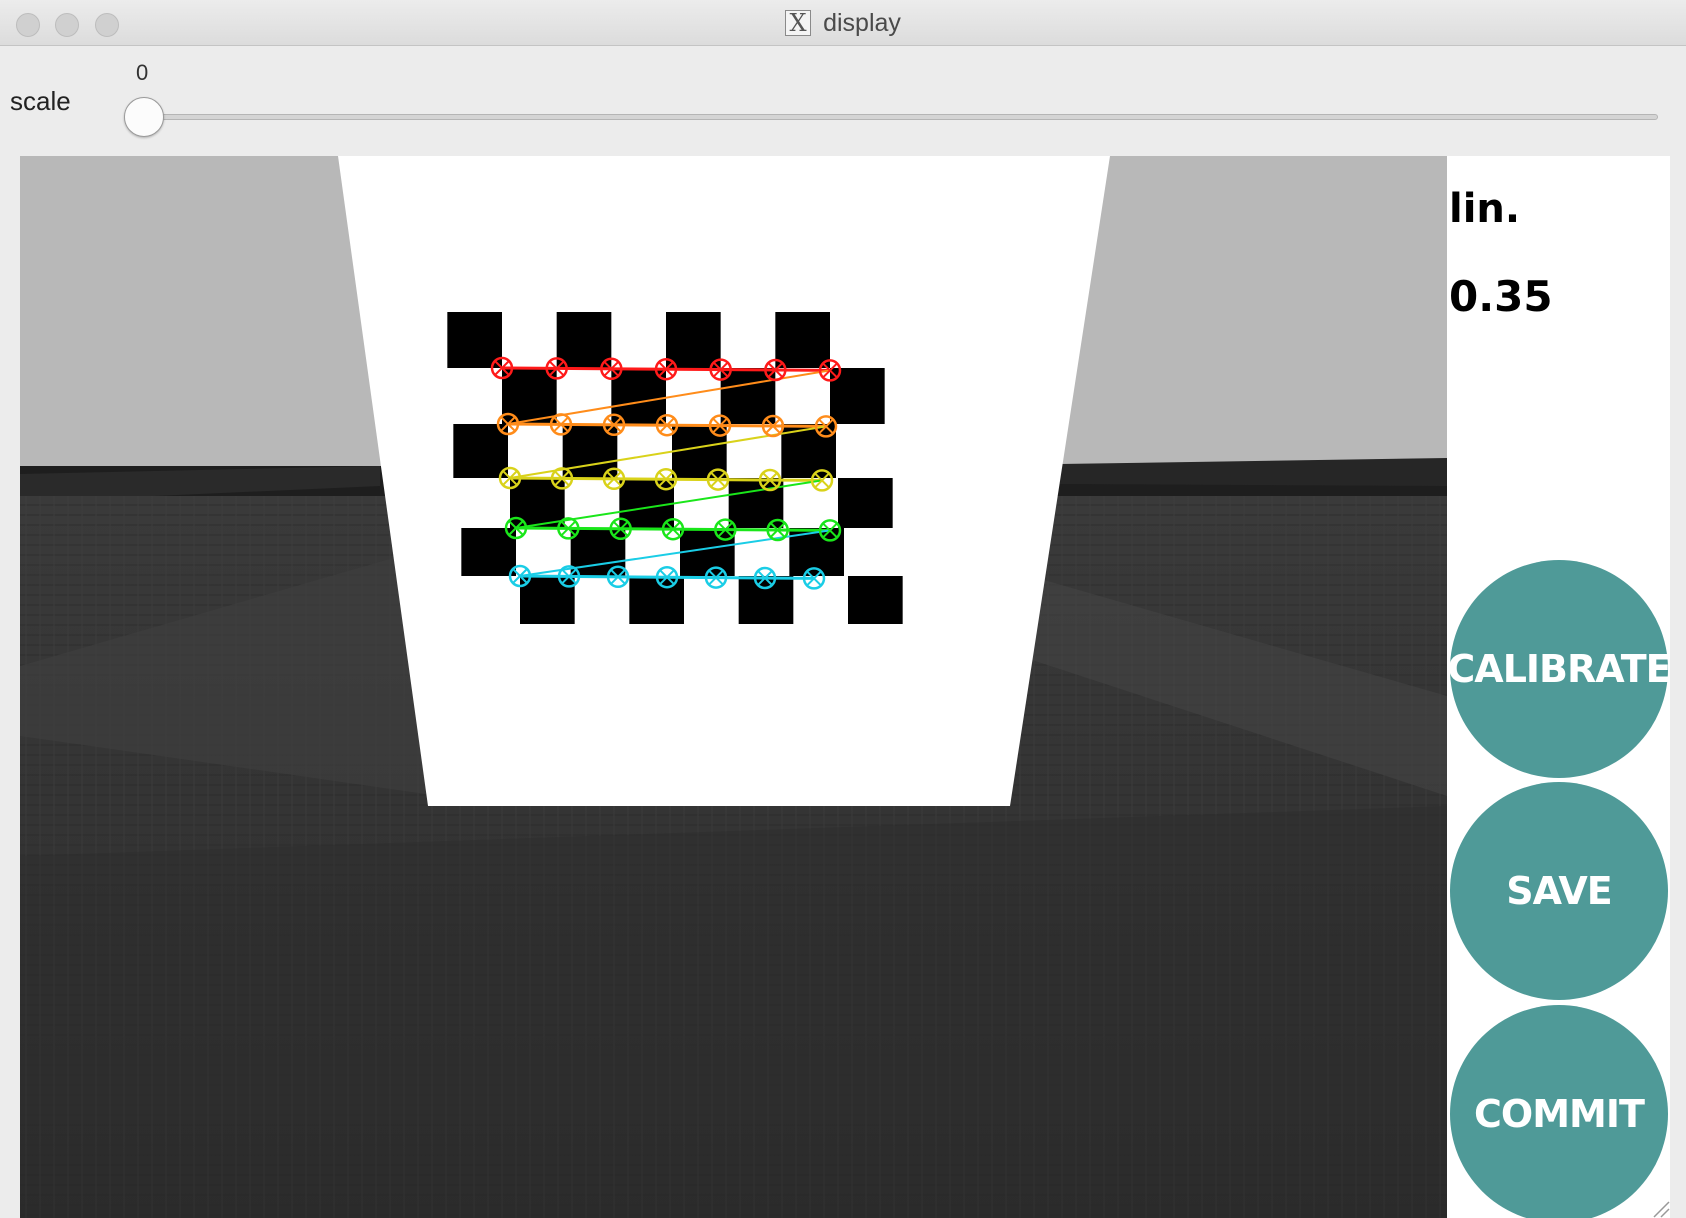  What do you see at coordinates (798, 23) in the screenshot?
I see `x11-icon: X` at bounding box center [798, 23].